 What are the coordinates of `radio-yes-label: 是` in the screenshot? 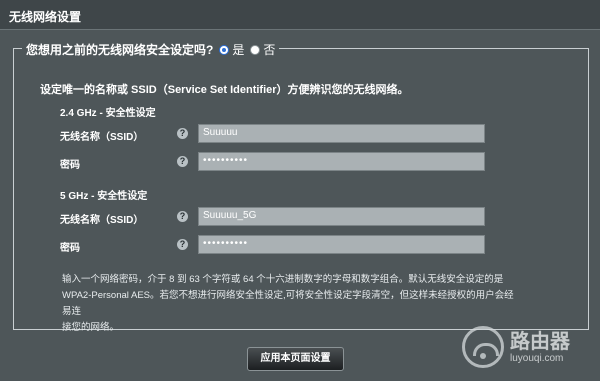 It's located at (238, 49).